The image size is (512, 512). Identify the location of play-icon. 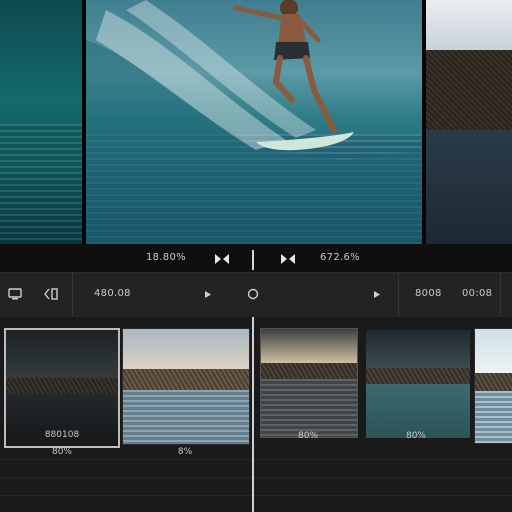
(208, 294).